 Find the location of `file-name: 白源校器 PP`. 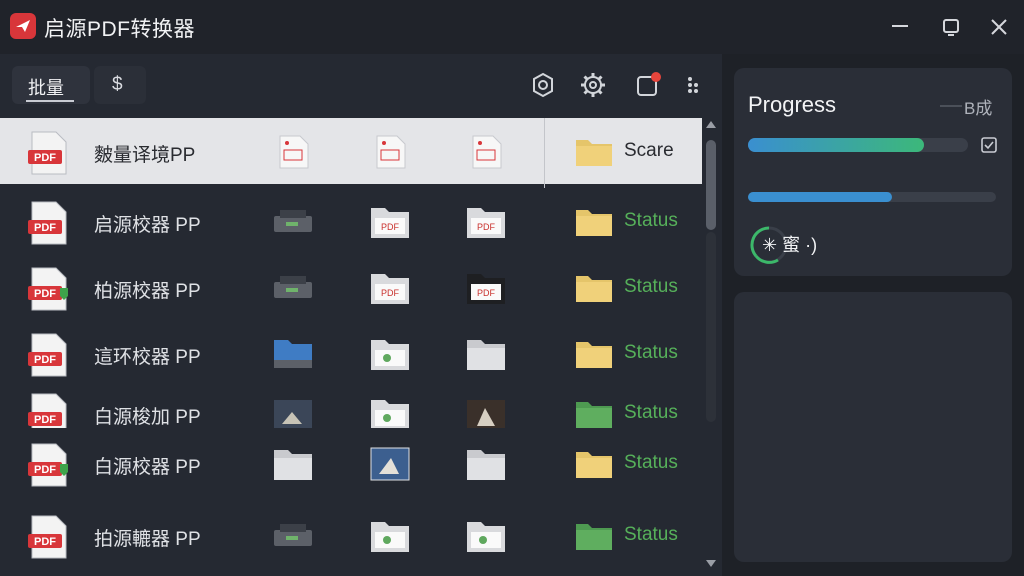

file-name: 白源校器 PP is located at coordinates (147, 467).